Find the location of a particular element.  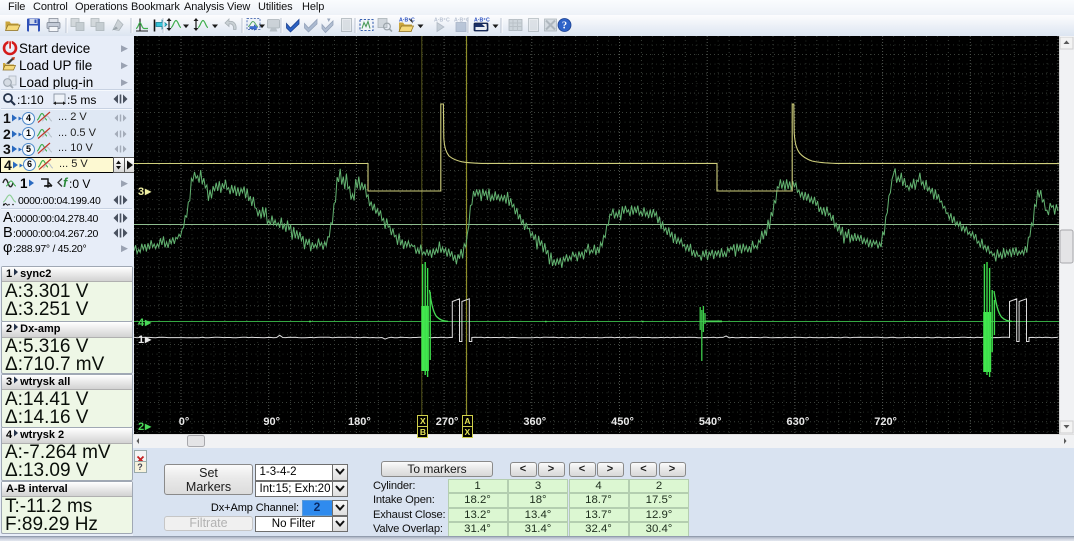

svg-text: 270° is located at coordinates (447, 422).